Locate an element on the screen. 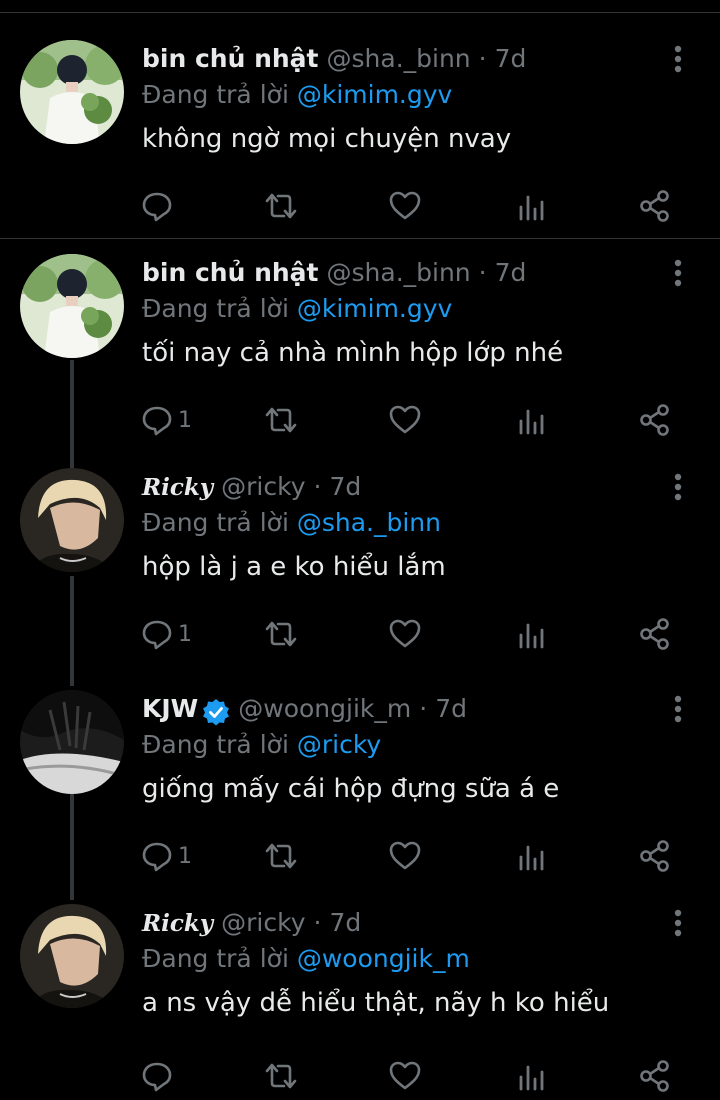 The width and height of the screenshot is (720, 1100). tweet-actions: 1 is located at coordinates (360, 634).